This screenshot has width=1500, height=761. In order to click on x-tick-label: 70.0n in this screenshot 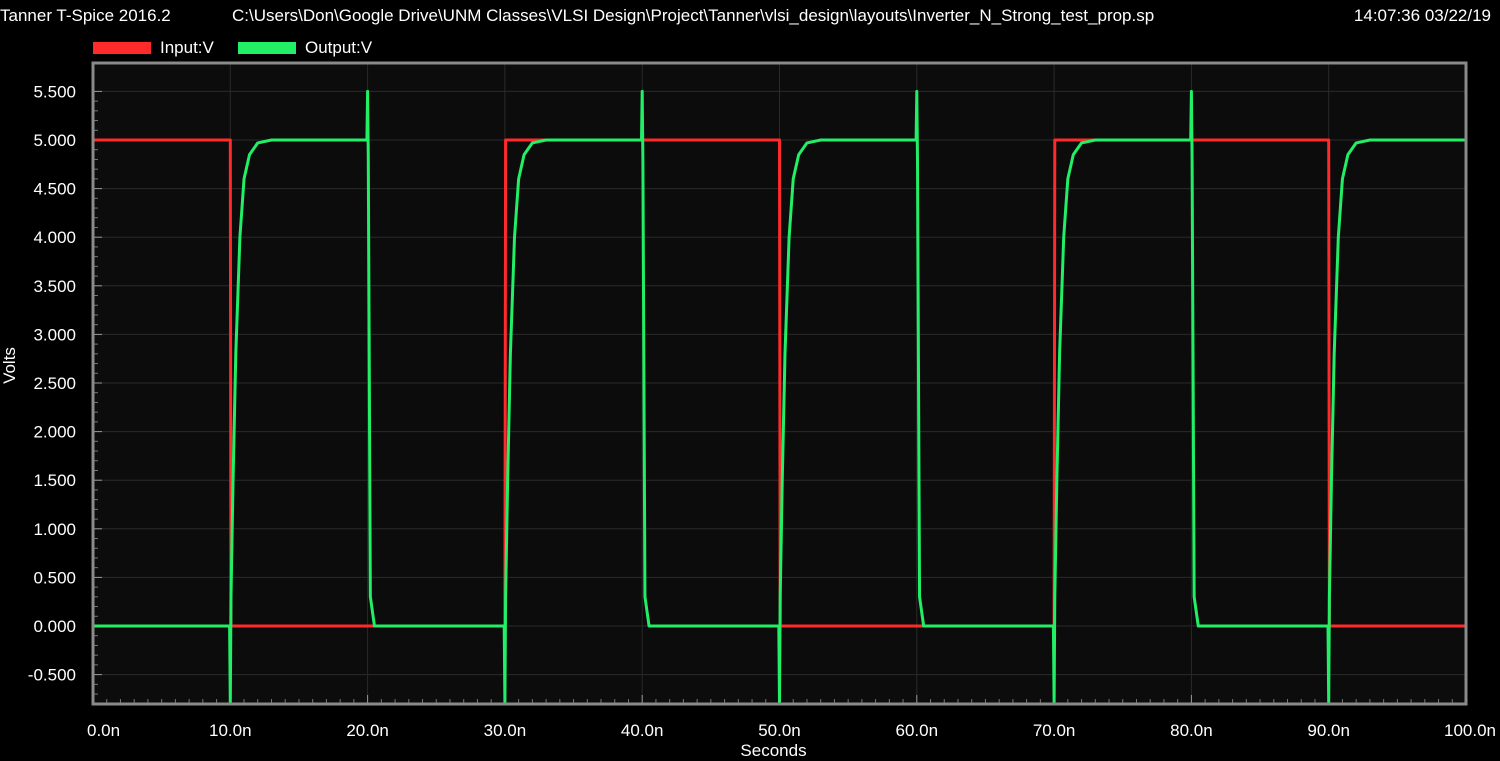, I will do `click(1054, 730)`.